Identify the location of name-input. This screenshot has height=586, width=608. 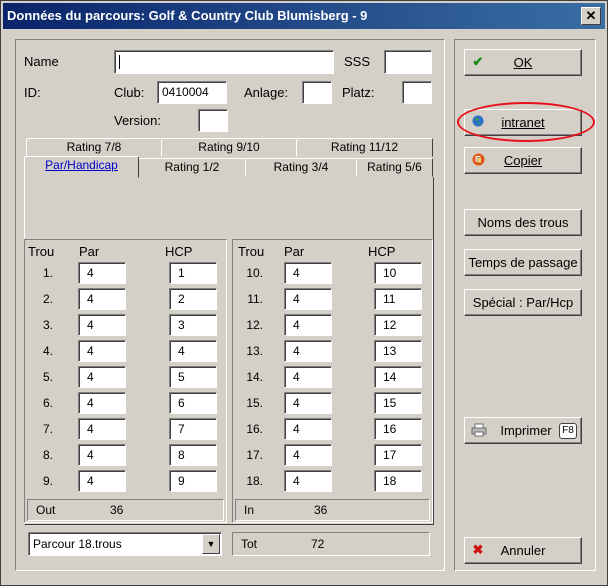
(224, 62).